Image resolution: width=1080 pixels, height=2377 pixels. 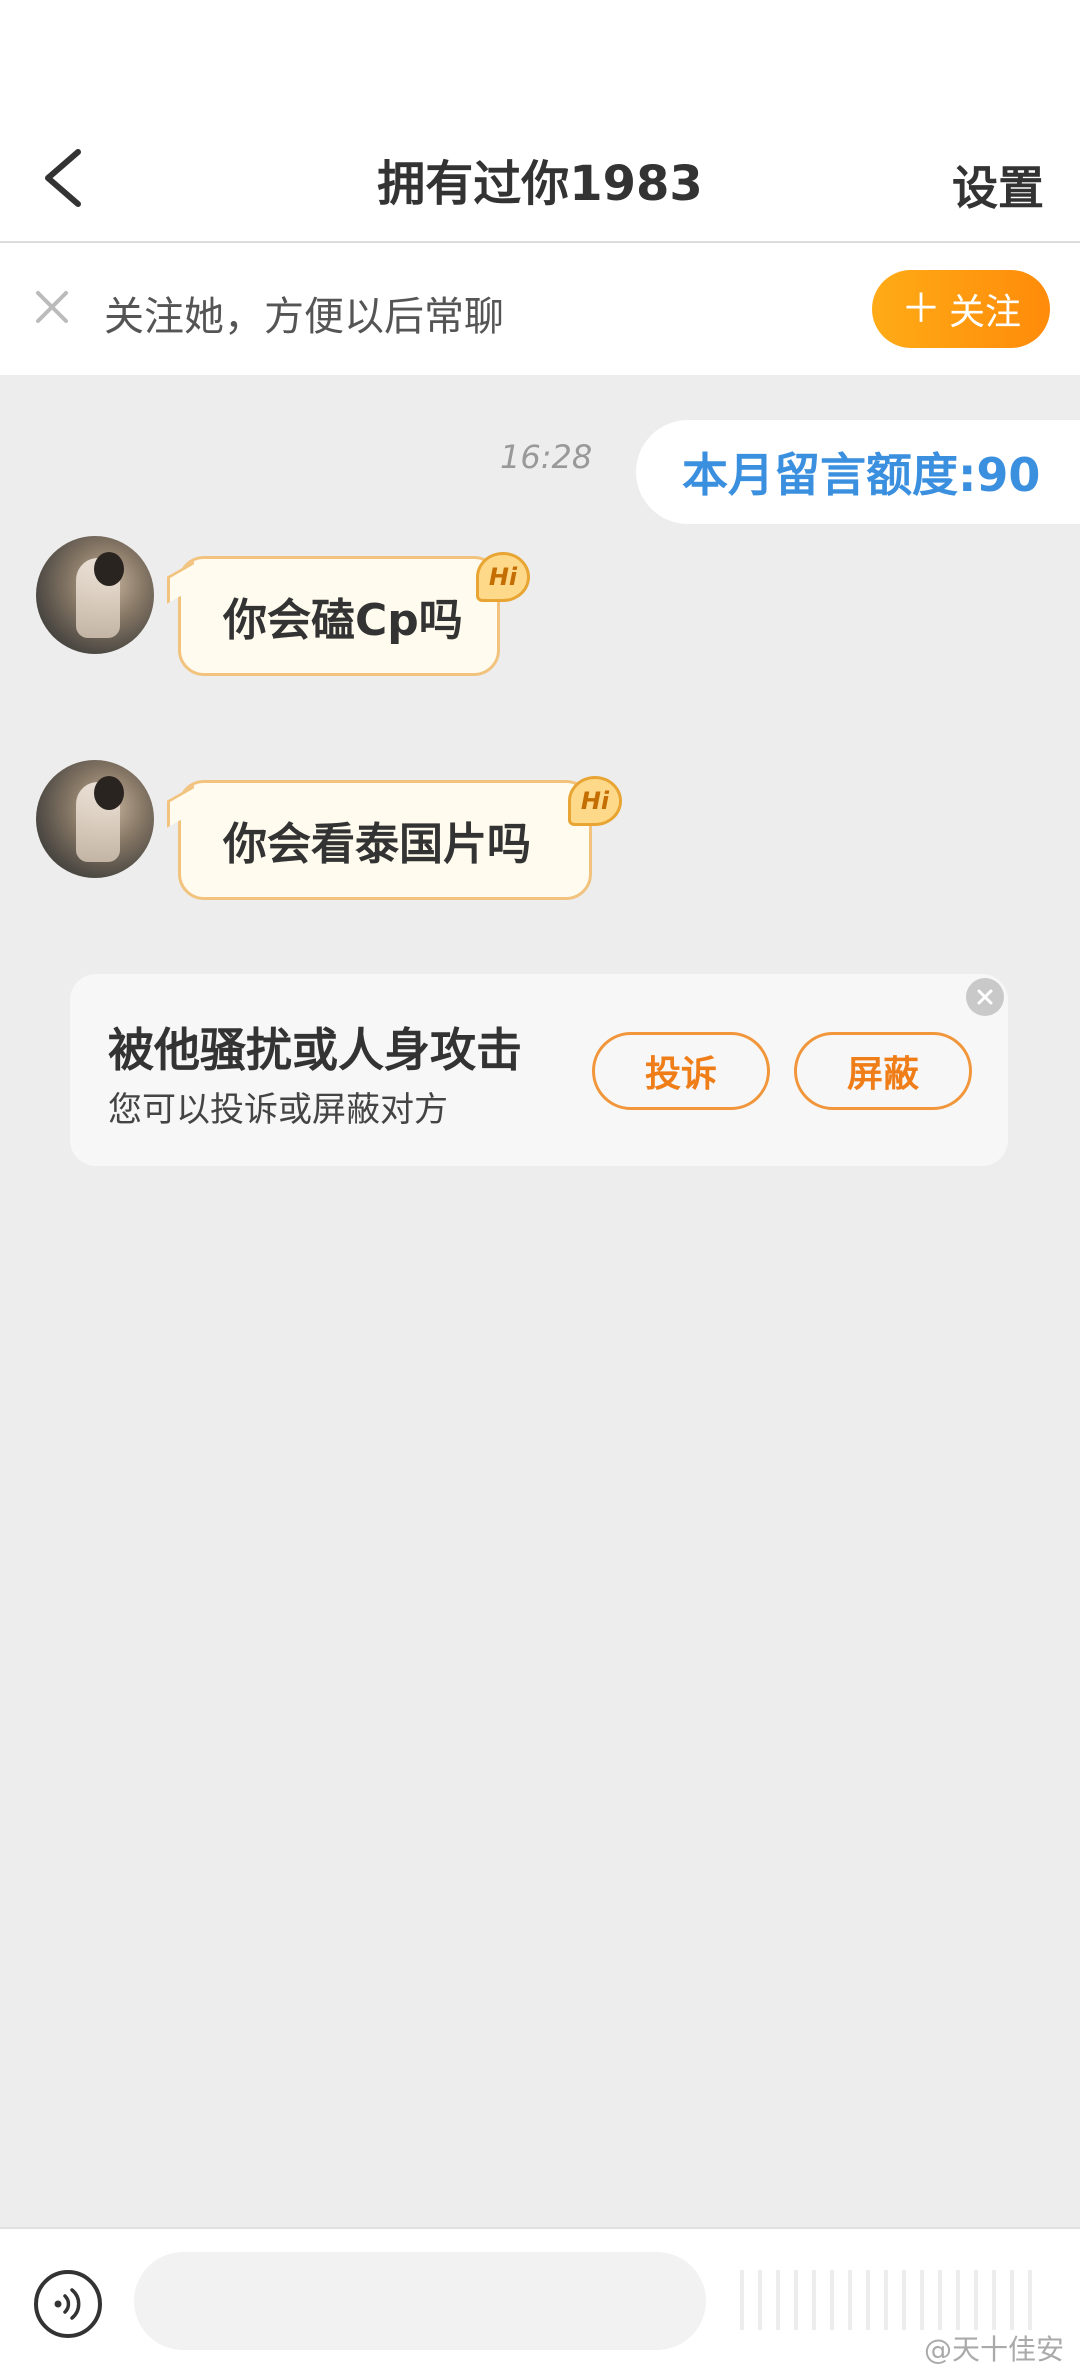 What do you see at coordinates (546, 457) in the screenshot?
I see `message-timestamp: 16:28` at bounding box center [546, 457].